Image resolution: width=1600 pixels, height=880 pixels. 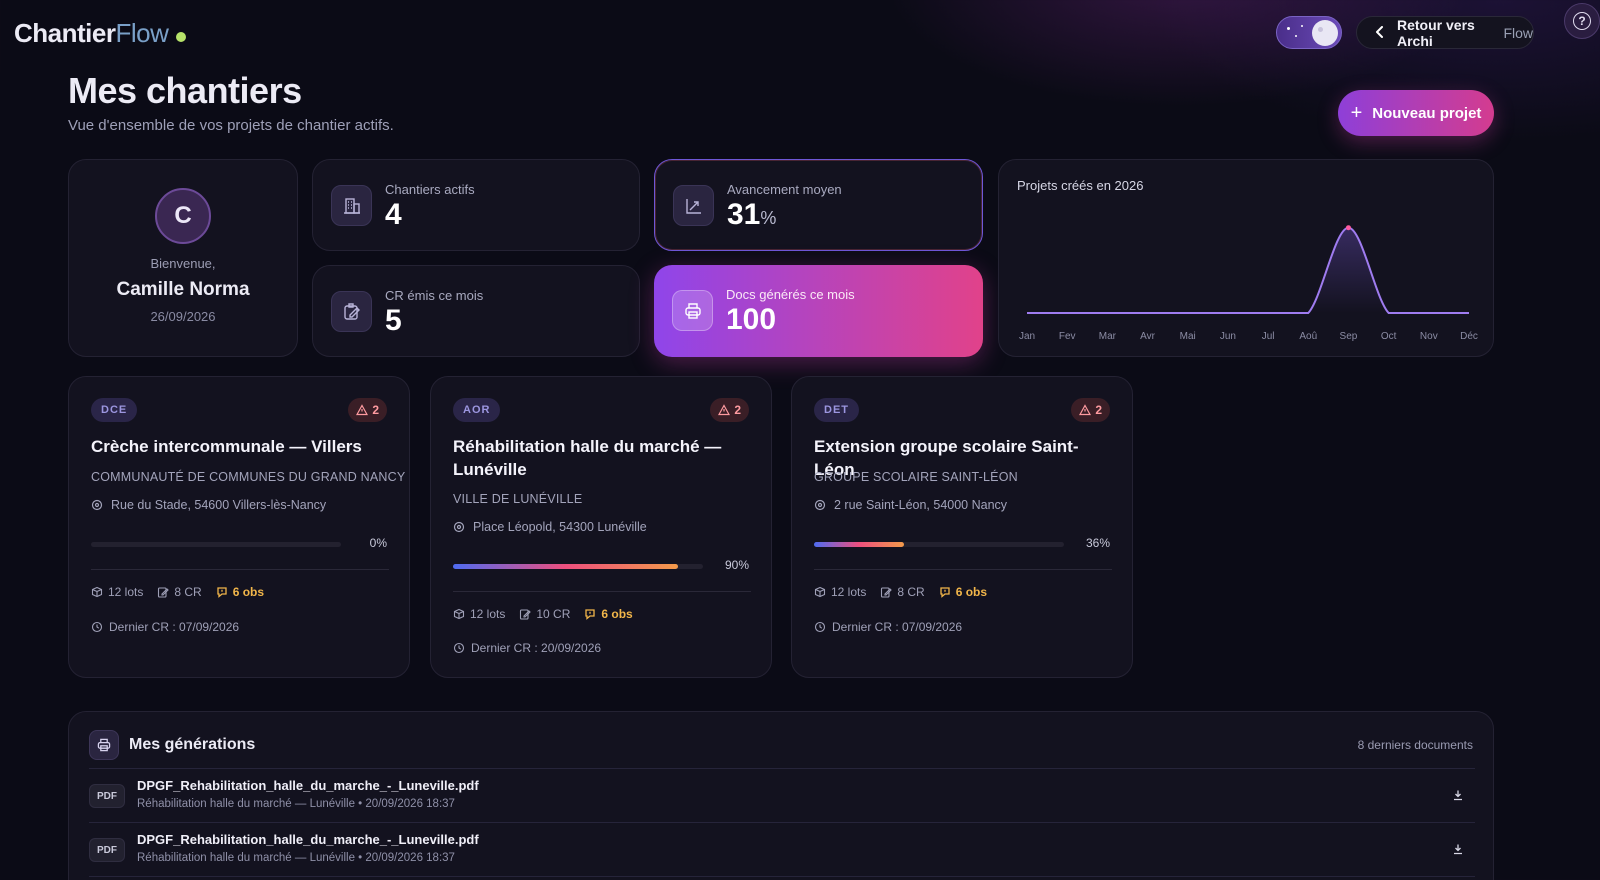 What do you see at coordinates (351, 311) in the screenshot?
I see `clipboard-edit-icon` at bounding box center [351, 311].